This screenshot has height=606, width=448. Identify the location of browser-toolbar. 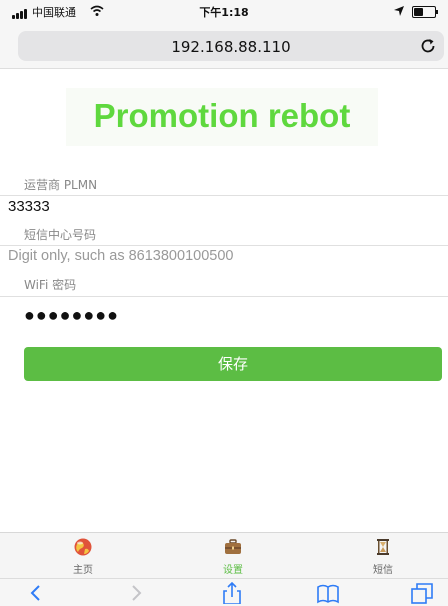
(224, 592).